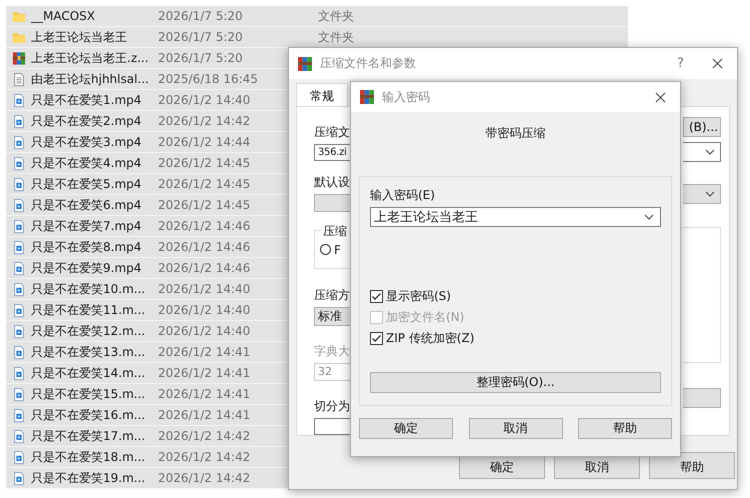 This screenshot has width=750, height=498. What do you see at coordinates (332, 153) in the screenshot?
I see `archive-name-field: 356.zi` at bounding box center [332, 153].